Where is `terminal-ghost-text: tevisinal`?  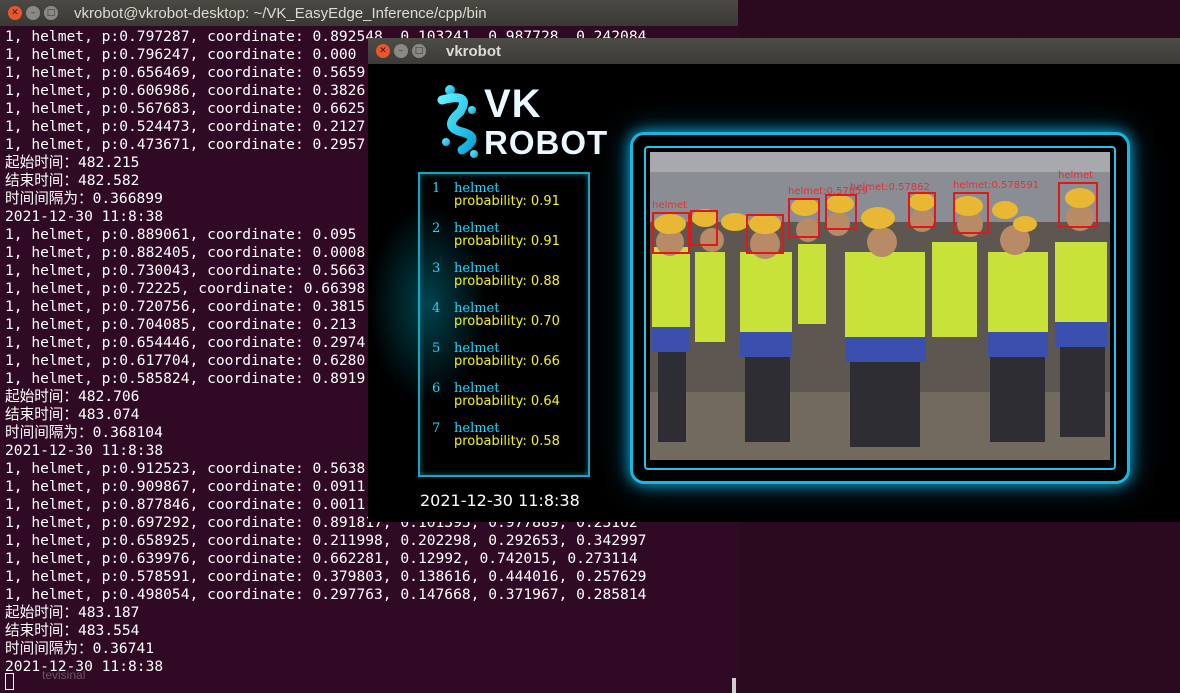
terminal-ghost-text: tevisinal is located at coordinates (64, 675).